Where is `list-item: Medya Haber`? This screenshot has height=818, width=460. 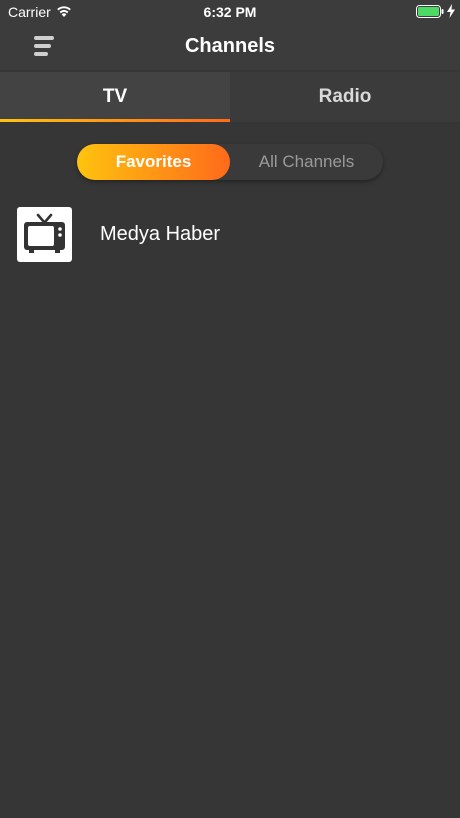
list-item: Medya Haber is located at coordinates (230, 235).